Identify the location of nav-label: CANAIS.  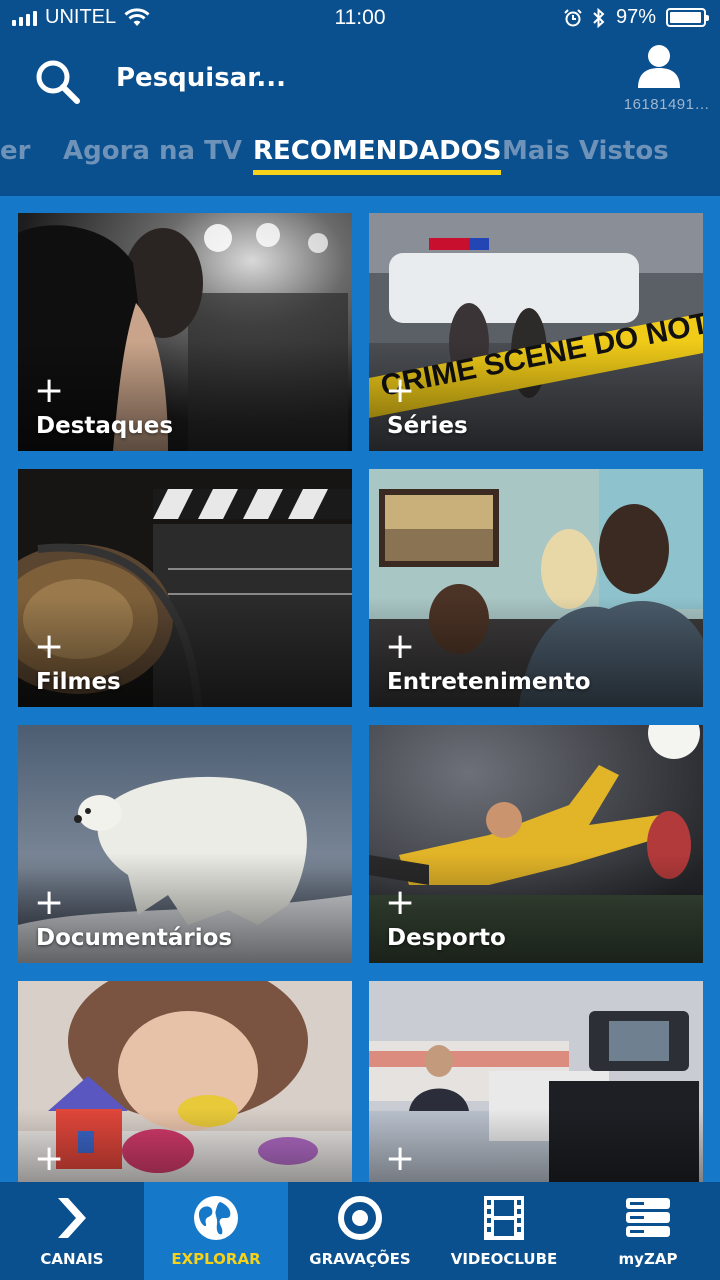
(72, 1259).